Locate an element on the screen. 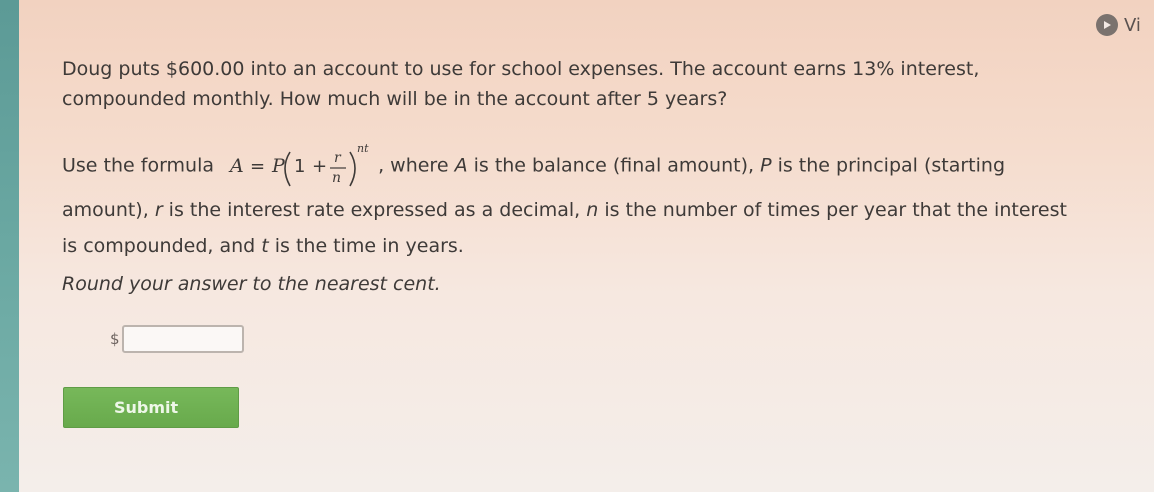 Image resolution: width=1154 pixels, height=492 pixels. video-button: Vi is located at coordinates (1118, 25).